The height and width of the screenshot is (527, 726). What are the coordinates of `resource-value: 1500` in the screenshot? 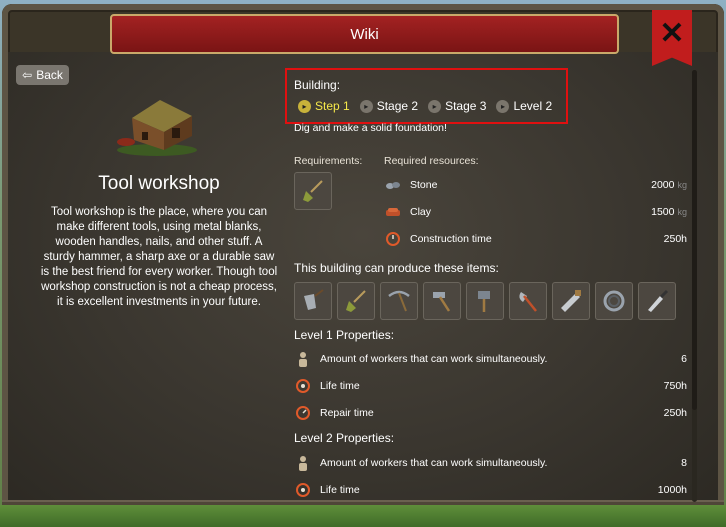 It's located at (663, 212).